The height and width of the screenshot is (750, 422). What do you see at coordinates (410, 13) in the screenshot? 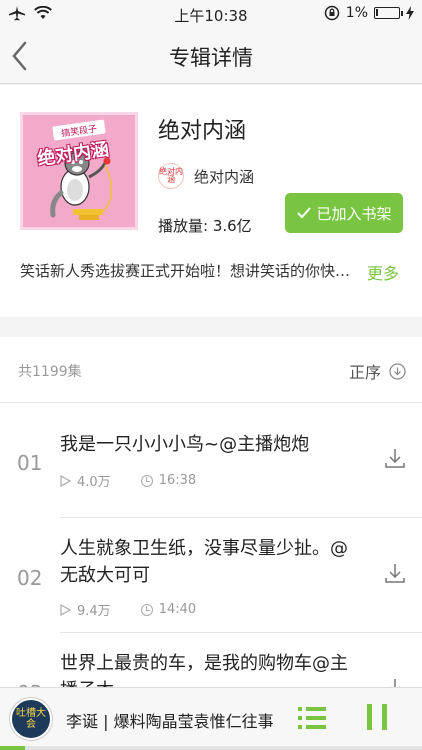
I see `charging-icon` at bounding box center [410, 13].